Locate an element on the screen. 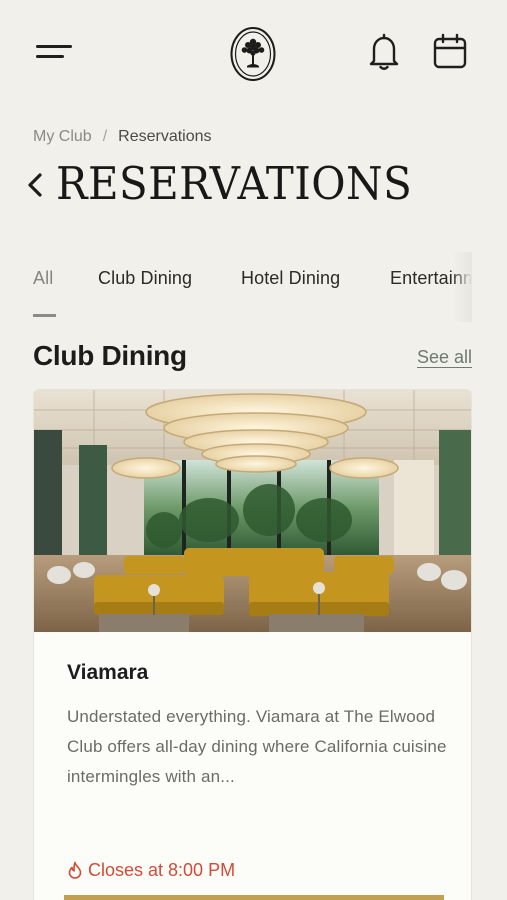 The width and height of the screenshot is (507, 900). club-logo is located at coordinates (253, 54).